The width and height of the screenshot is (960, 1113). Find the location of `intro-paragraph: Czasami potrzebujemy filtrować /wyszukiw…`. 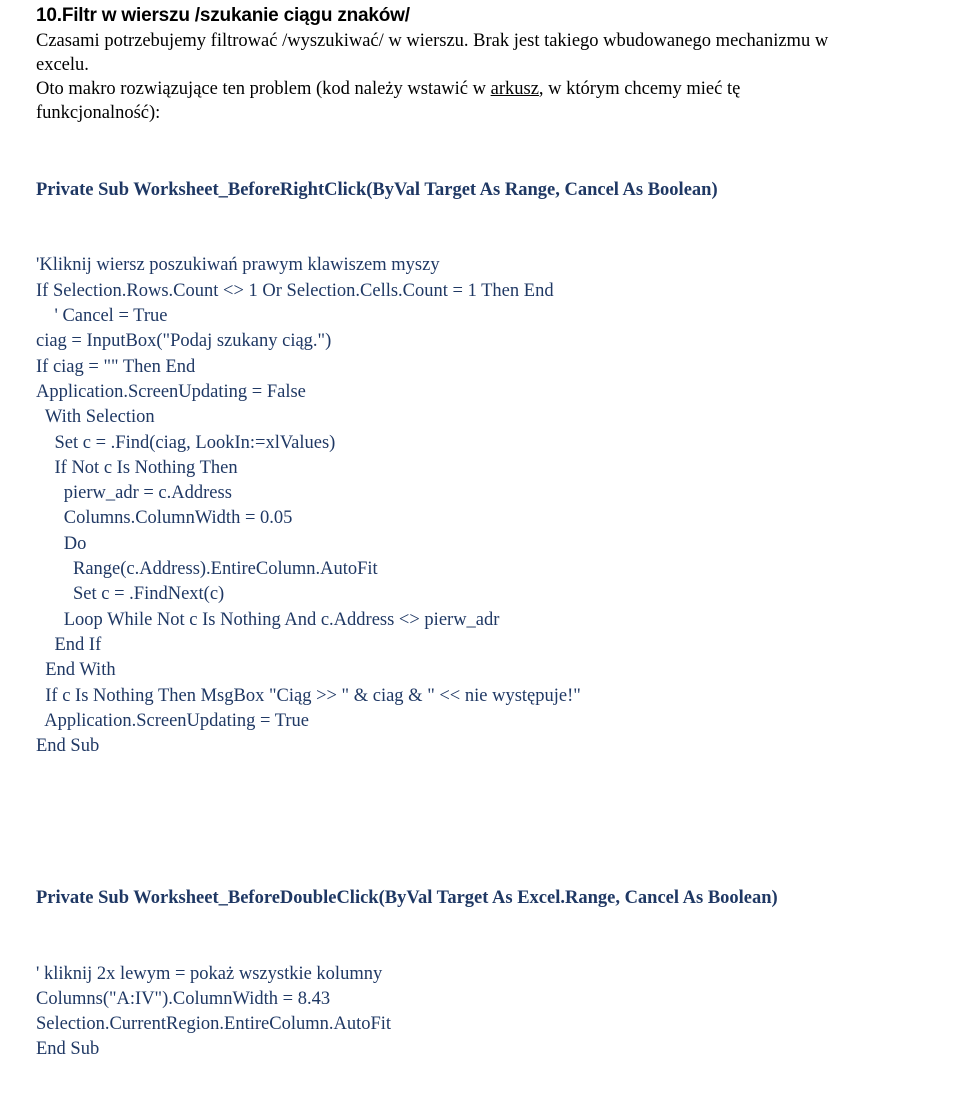

intro-paragraph: Czasami potrzebujemy filtrować /wyszukiw… is located at coordinates (491, 77).